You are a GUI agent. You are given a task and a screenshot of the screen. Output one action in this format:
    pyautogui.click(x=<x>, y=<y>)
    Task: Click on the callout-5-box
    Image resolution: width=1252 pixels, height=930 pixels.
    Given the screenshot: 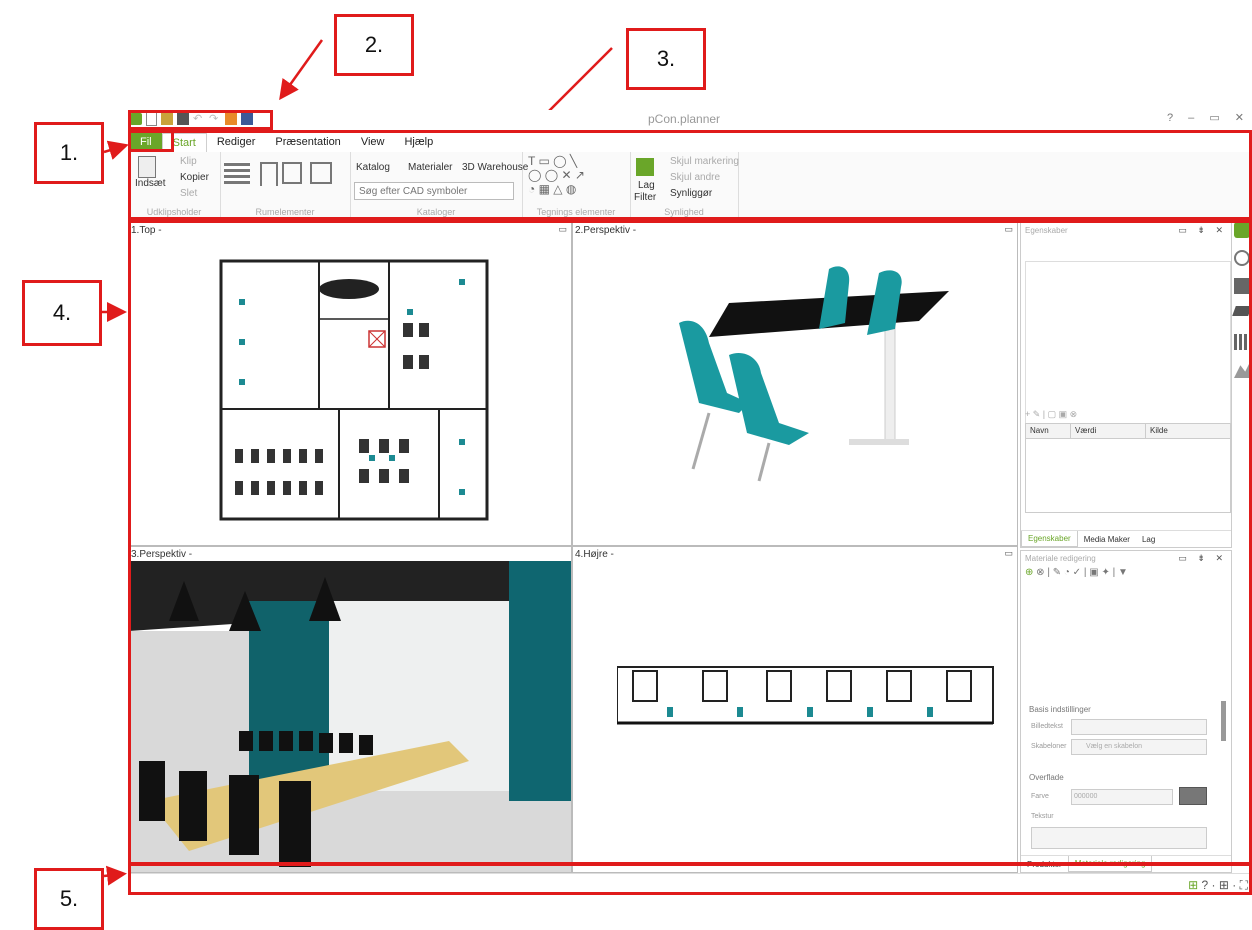 What is the action you would take?
    pyautogui.click(x=690, y=879)
    